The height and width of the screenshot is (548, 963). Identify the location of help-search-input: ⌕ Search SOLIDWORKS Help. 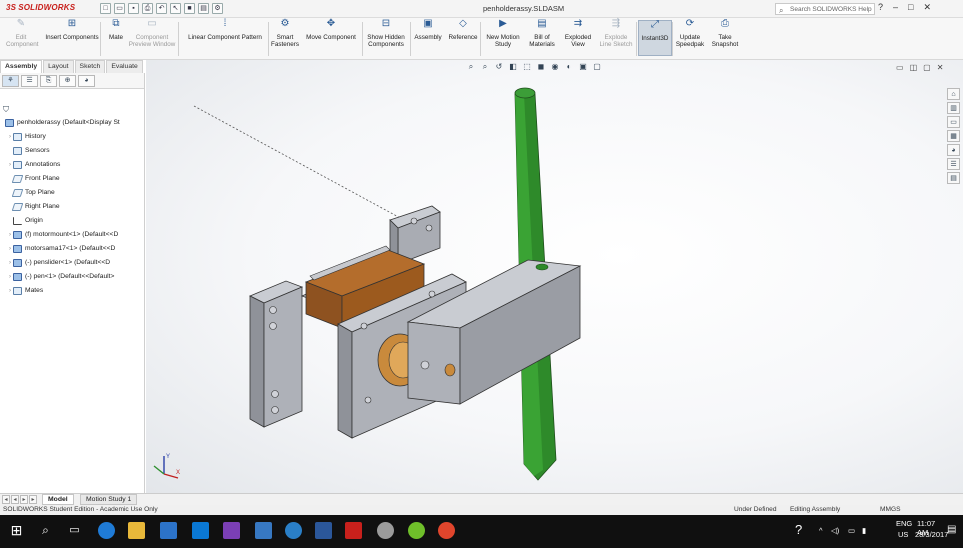
(825, 9).